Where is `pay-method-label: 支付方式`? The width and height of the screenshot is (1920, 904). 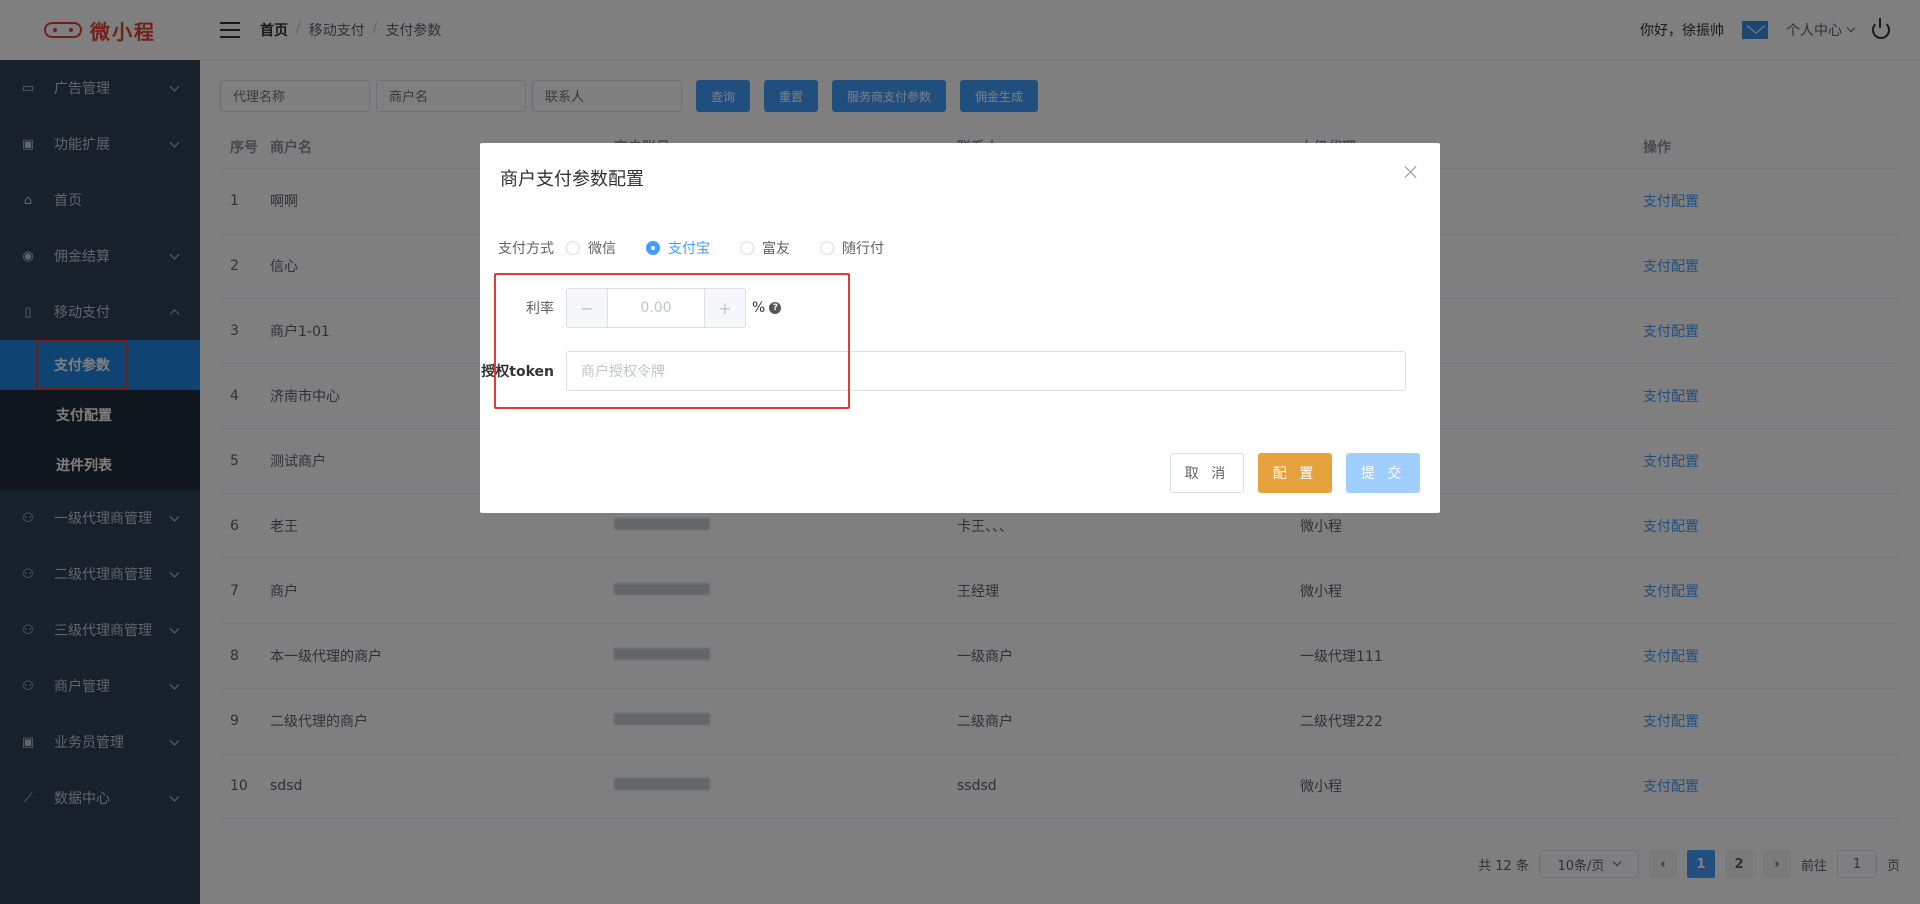 pay-method-label: 支付方式 is located at coordinates (526, 249).